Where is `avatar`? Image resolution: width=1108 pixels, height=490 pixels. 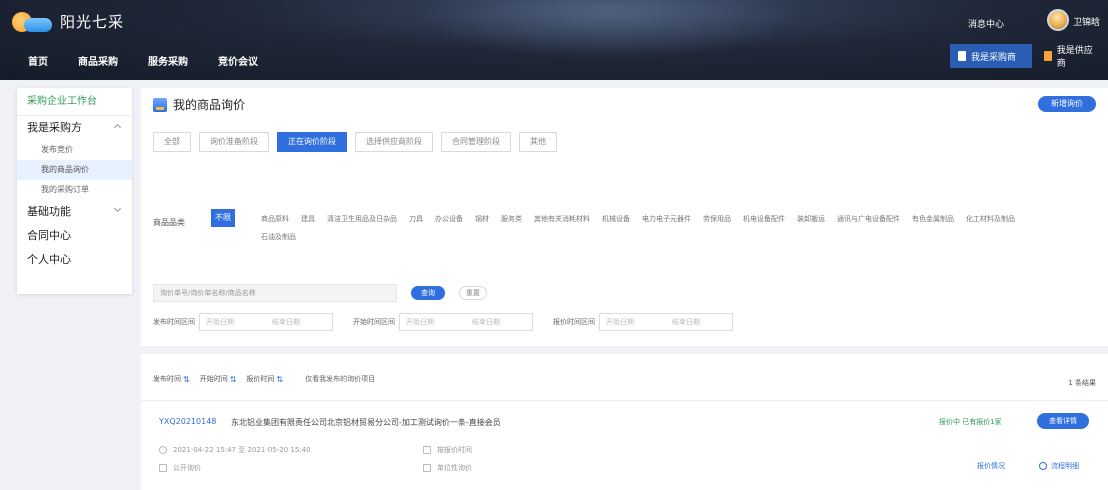 avatar is located at coordinates (1058, 20).